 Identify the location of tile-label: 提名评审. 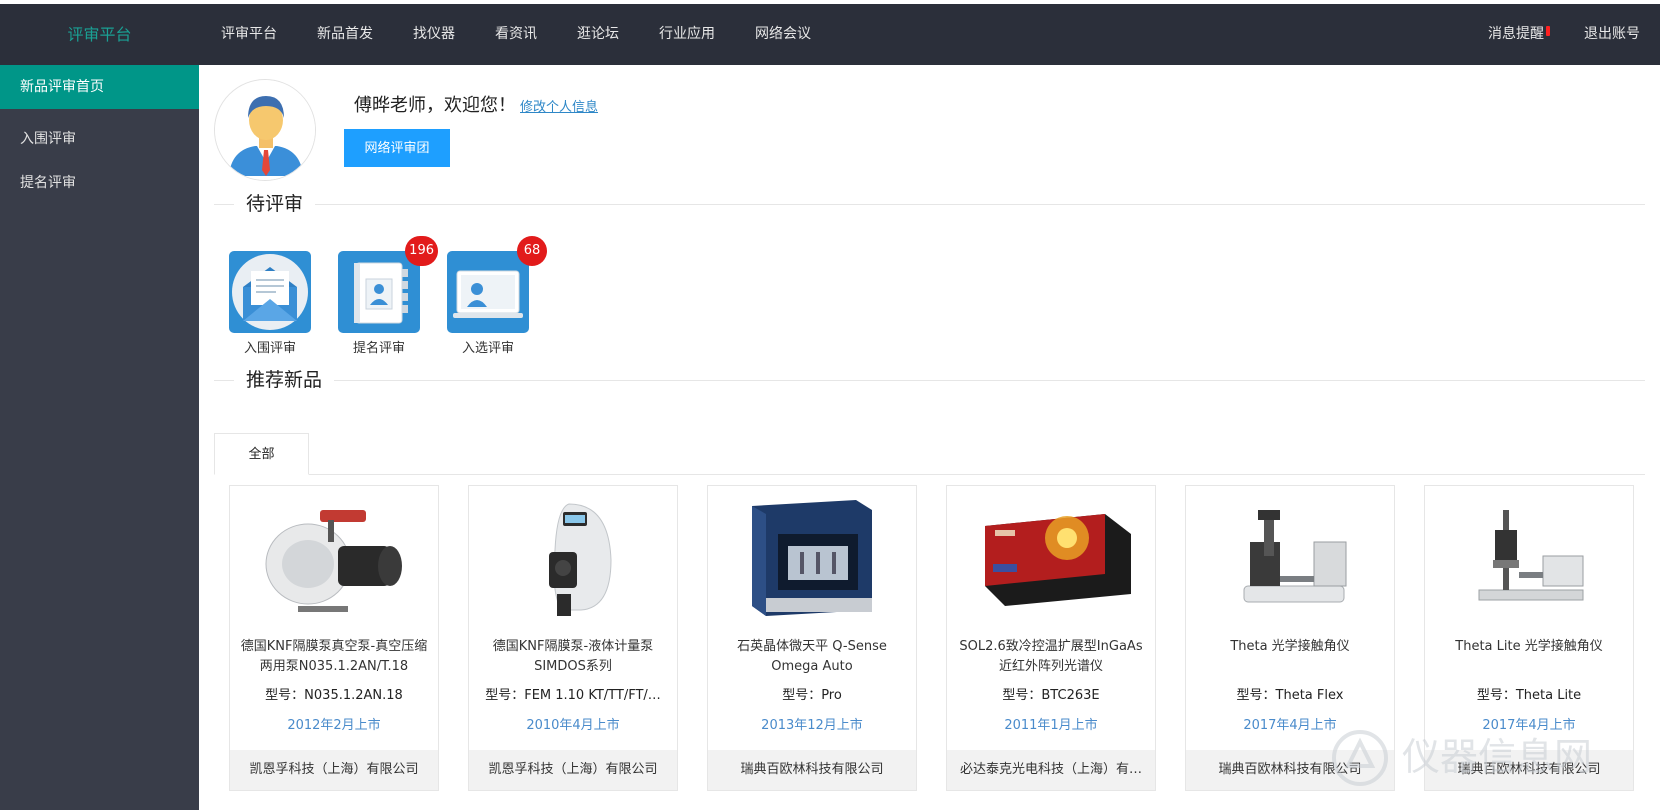
(378, 348).